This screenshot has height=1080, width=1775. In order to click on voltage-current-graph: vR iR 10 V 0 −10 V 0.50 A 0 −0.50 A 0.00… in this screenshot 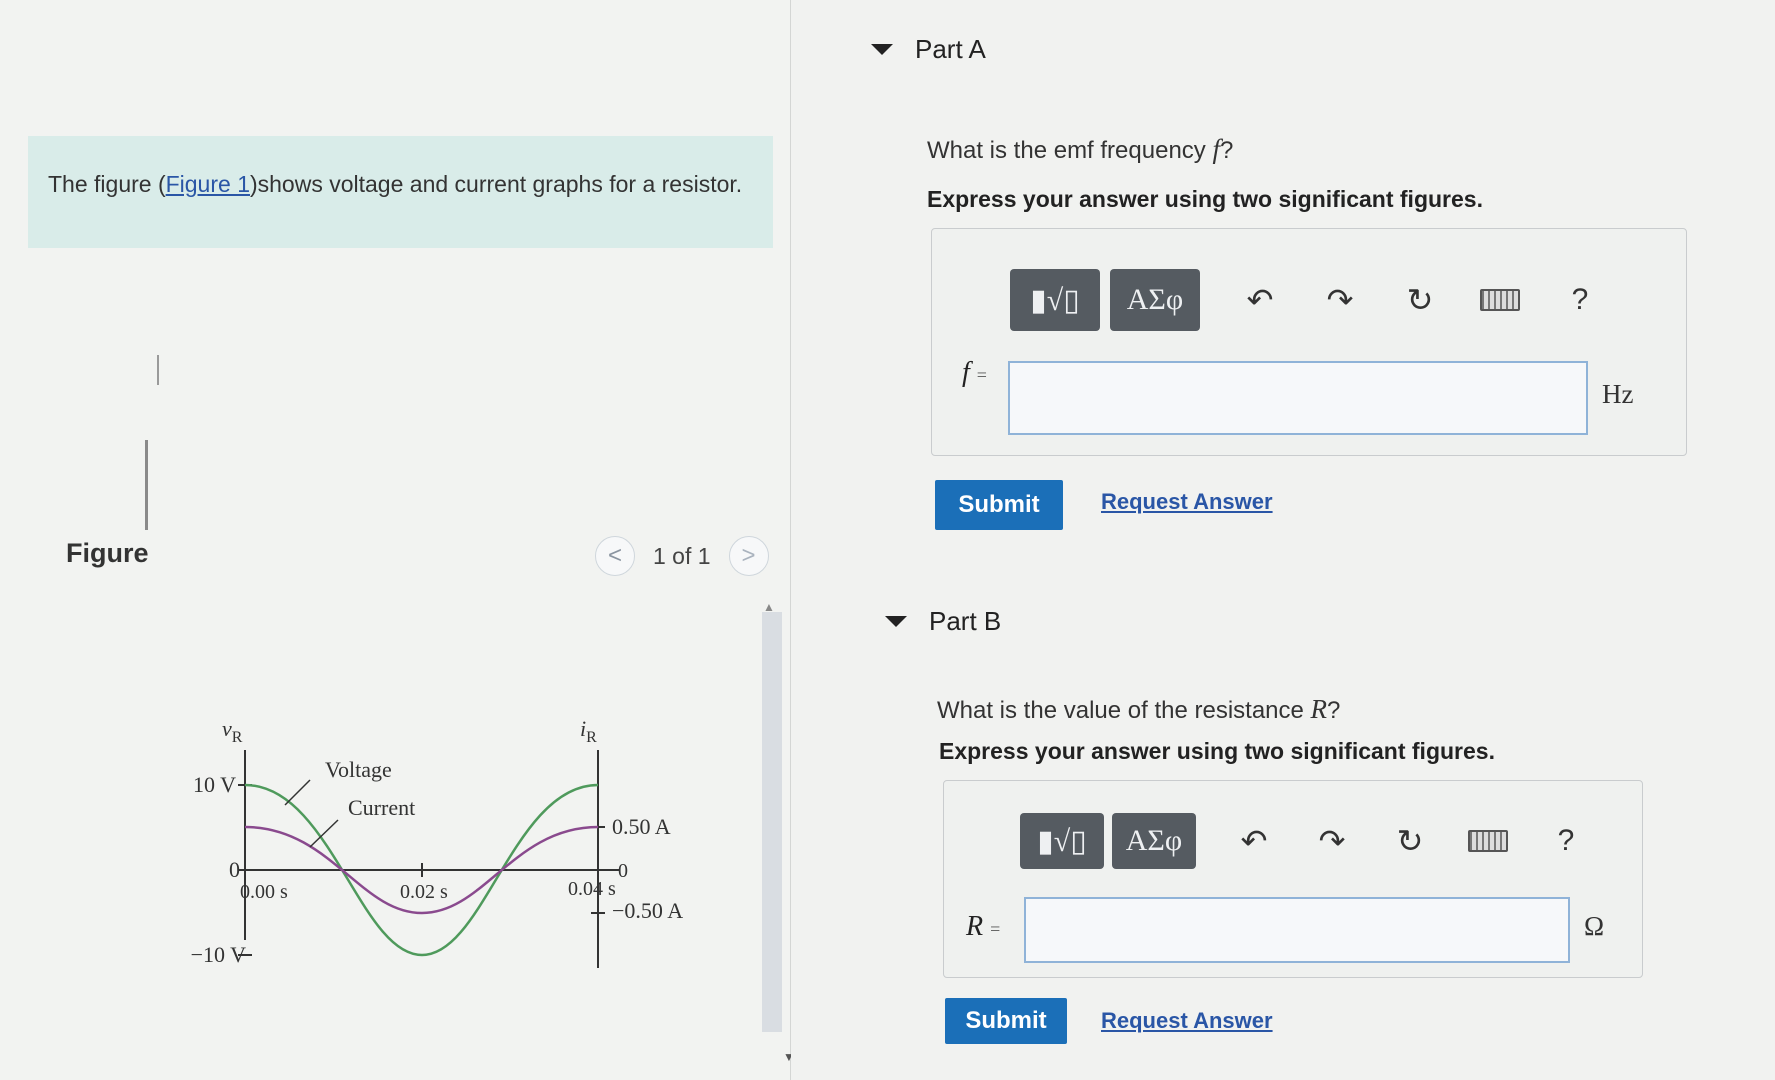, I will do `click(437, 842)`.